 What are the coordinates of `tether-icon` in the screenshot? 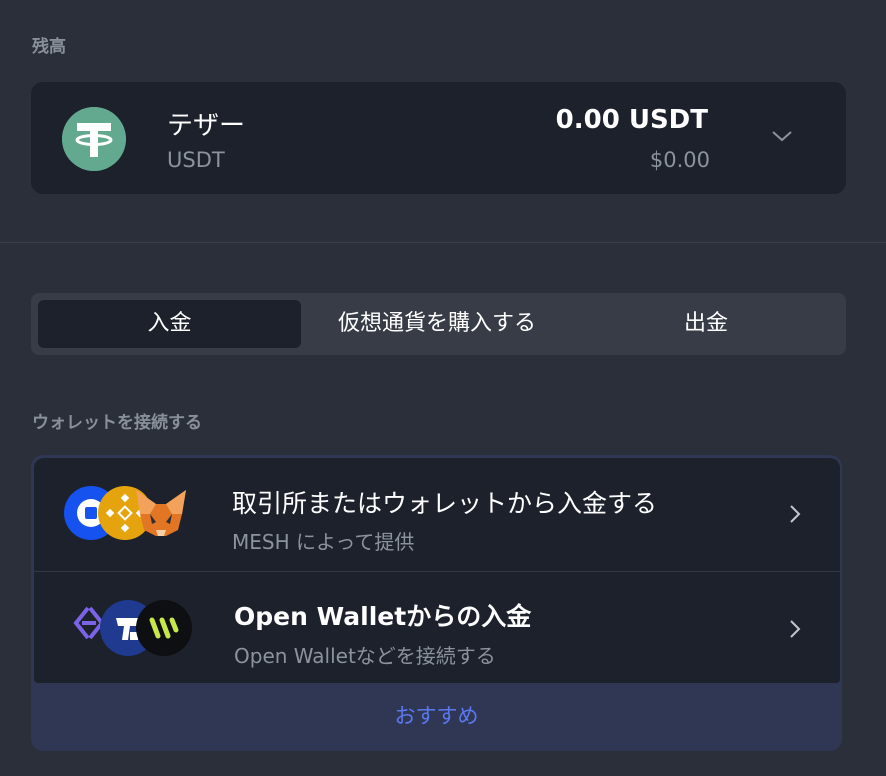 It's located at (94, 139).